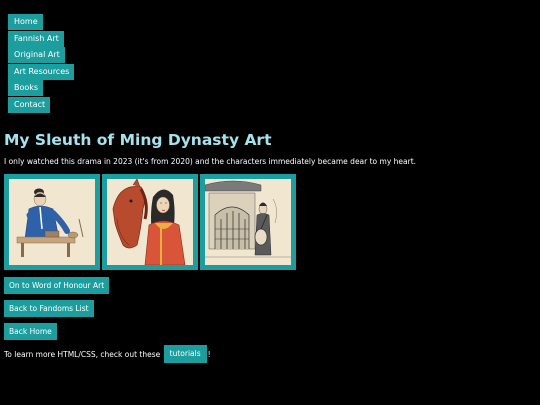 This screenshot has width=540, height=405. What do you see at coordinates (25, 22) in the screenshot?
I see `nav-home-link: Home` at bounding box center [25, 22].